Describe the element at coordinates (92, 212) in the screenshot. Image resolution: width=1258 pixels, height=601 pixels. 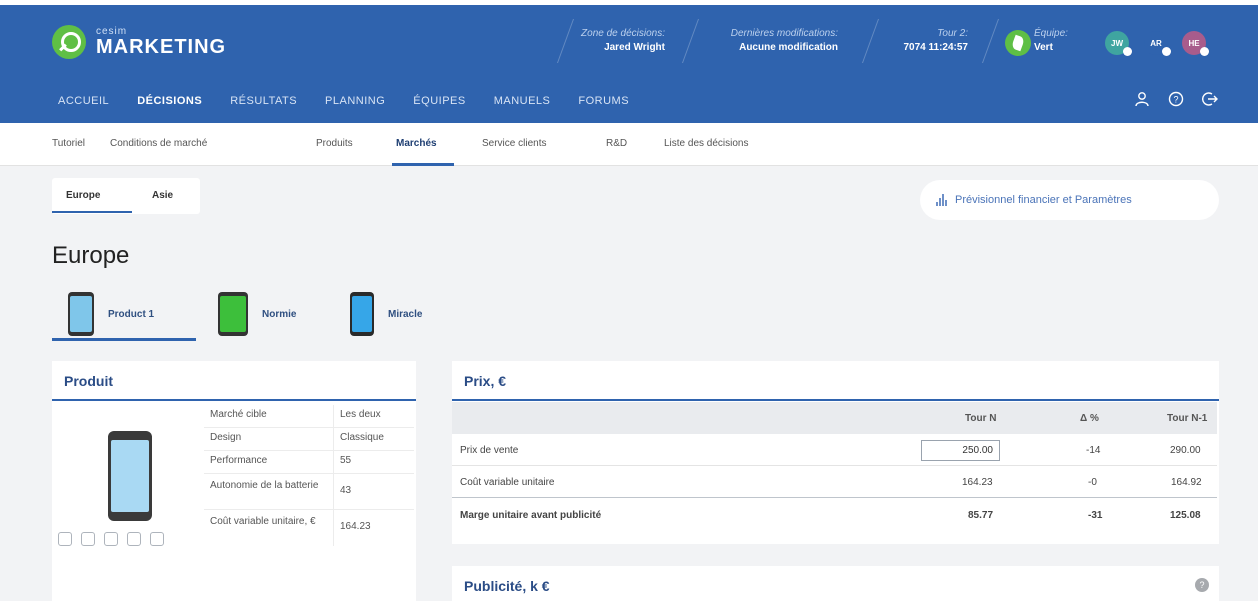
I see `active-region-indicator` at that location.